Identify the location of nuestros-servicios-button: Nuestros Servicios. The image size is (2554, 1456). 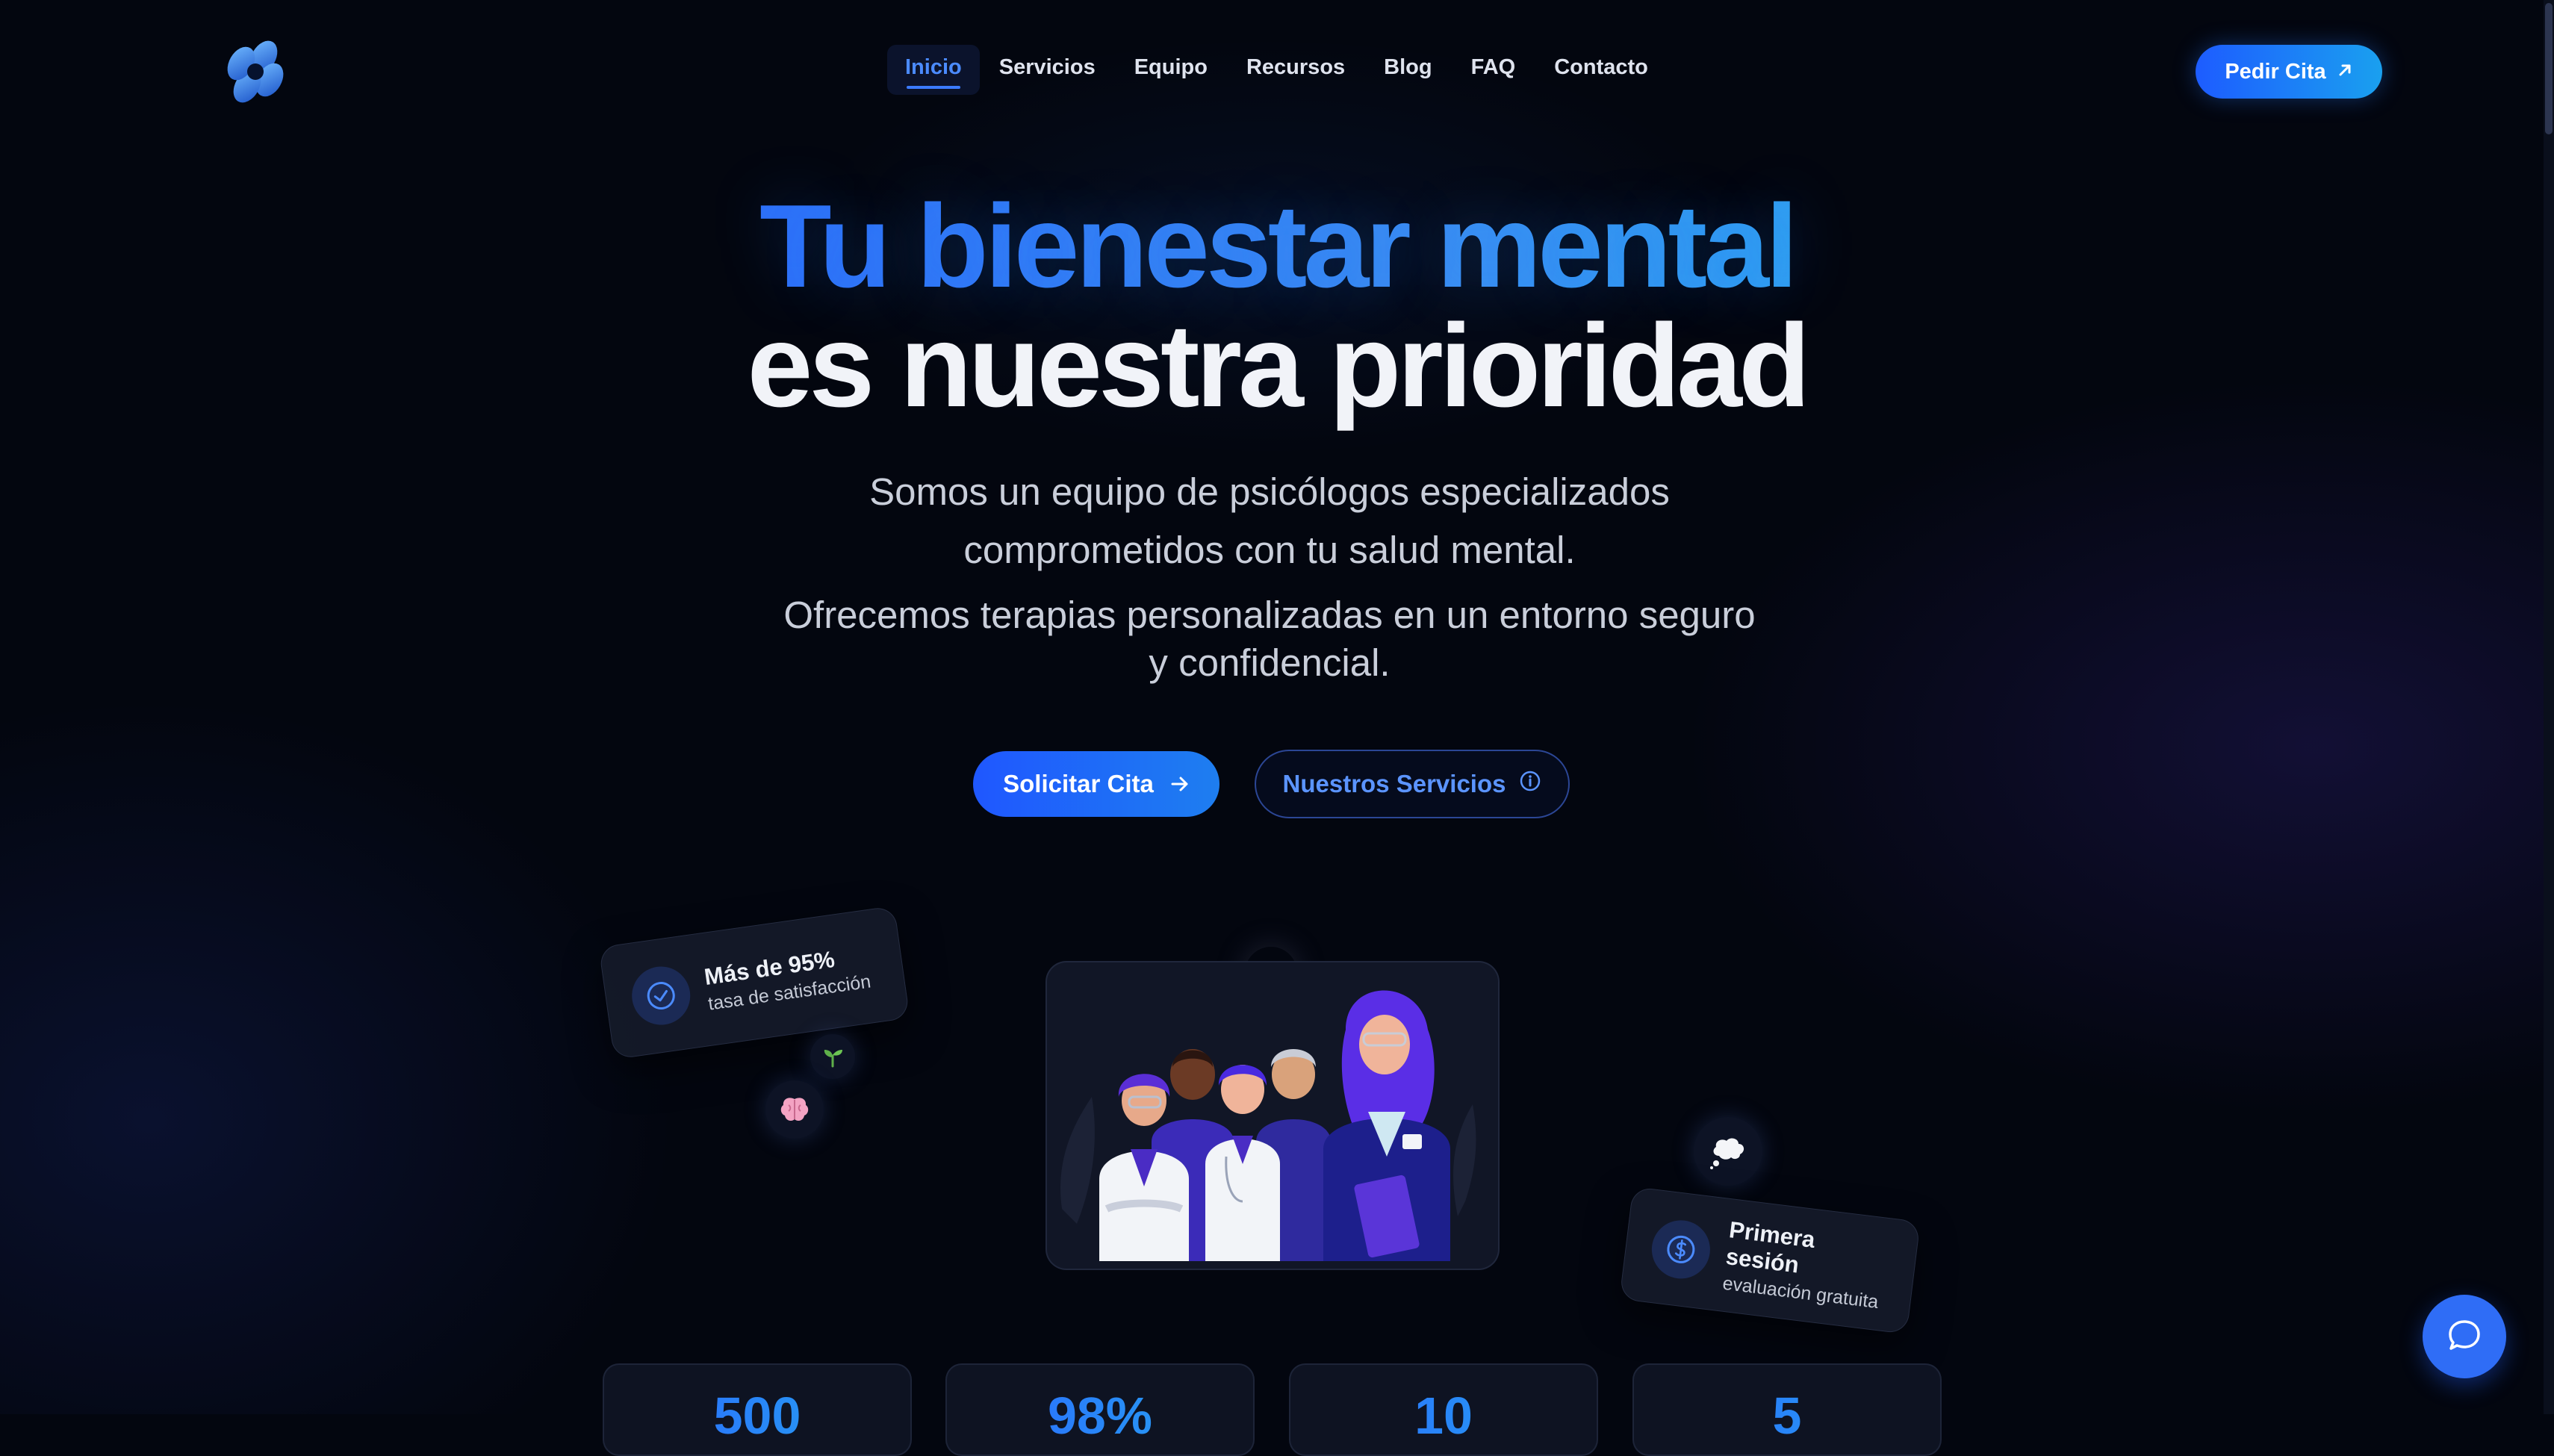
(1412, 784).